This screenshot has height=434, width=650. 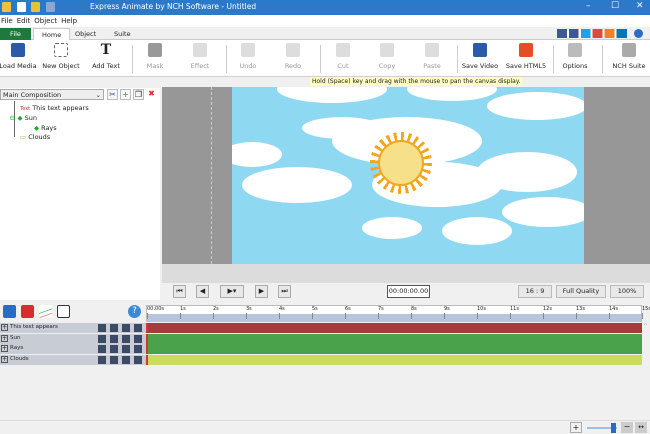 I want to click on tab-suite: Suite, so click(x=122, y=34).